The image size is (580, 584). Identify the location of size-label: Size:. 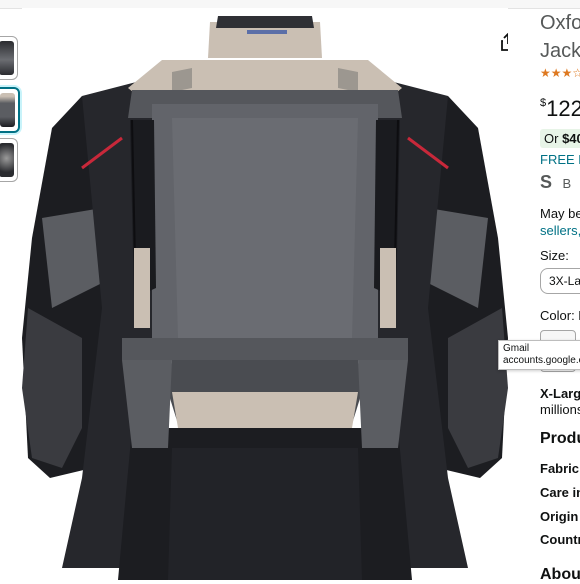
(554, 255).